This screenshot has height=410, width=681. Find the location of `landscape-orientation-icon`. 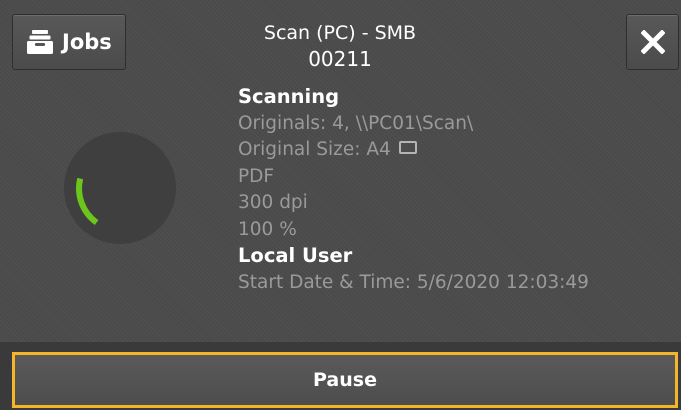

landscape-orientation-icon is located at coordinates (407, 147).